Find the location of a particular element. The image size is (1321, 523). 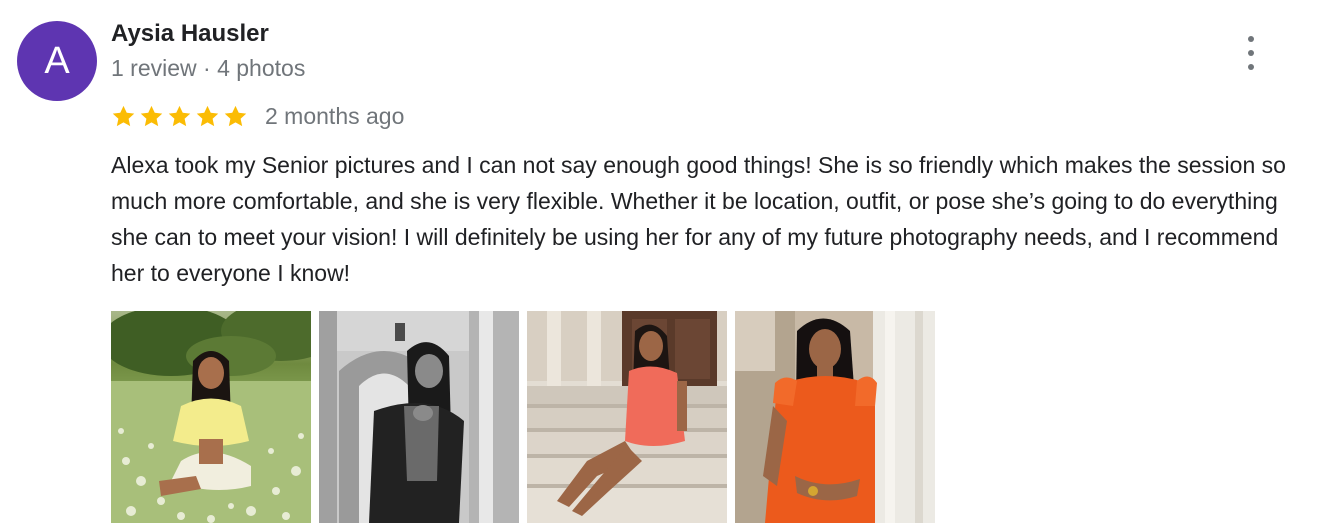

photo-steps-image is located at coordinates (627, 417).